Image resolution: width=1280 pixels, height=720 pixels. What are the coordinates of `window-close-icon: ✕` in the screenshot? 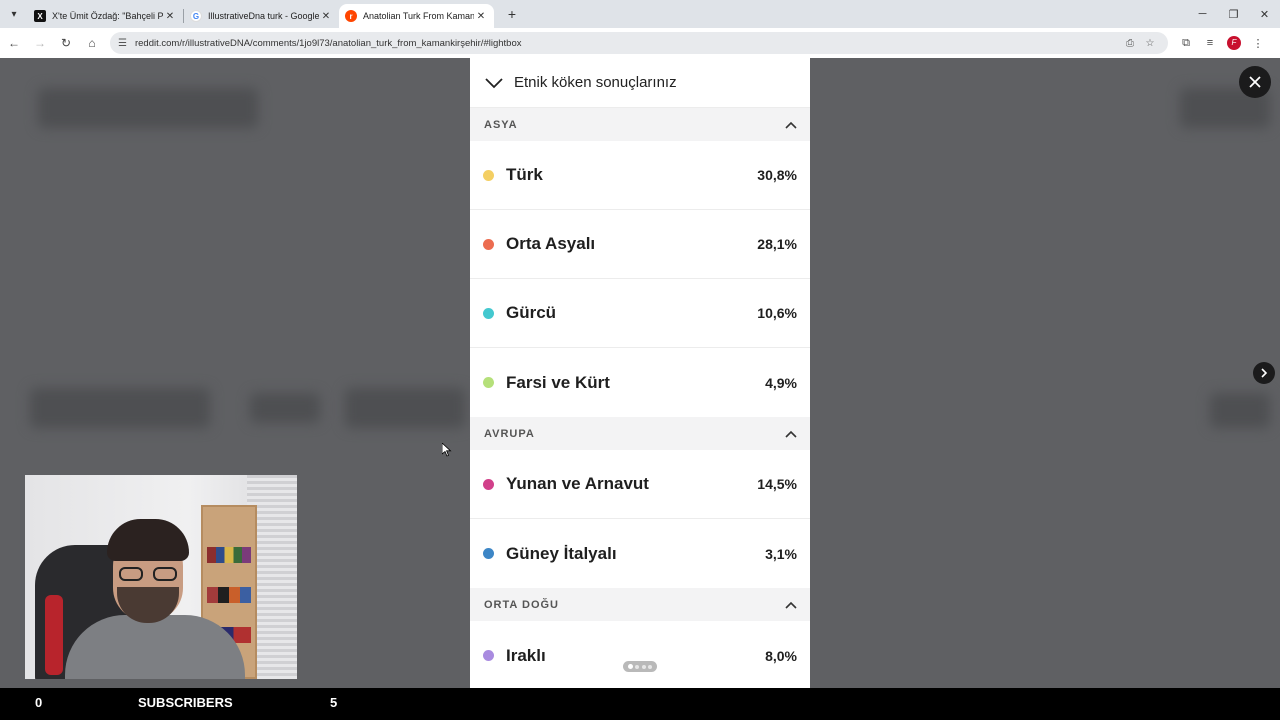 It's located at (1264, 14).